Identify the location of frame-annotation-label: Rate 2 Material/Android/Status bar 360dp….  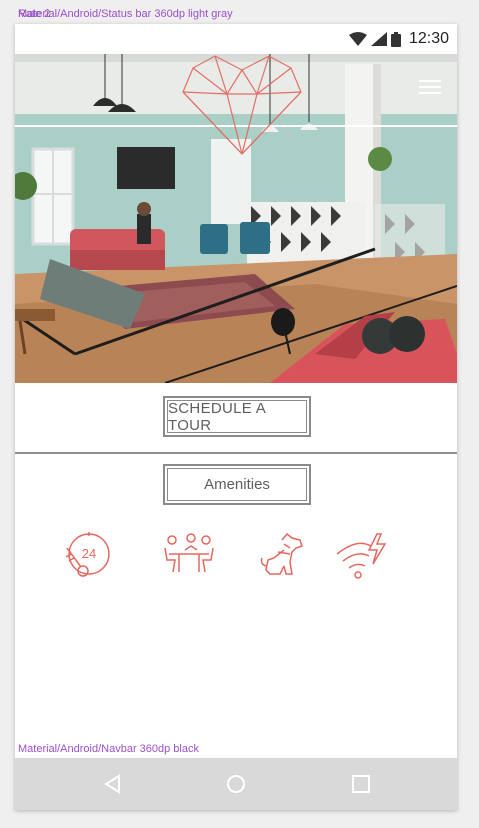
(125, 14).